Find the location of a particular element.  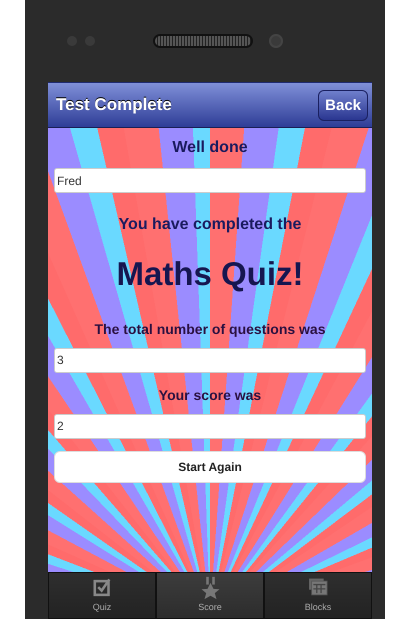

camera-lens is located at coordinates (276, 41).